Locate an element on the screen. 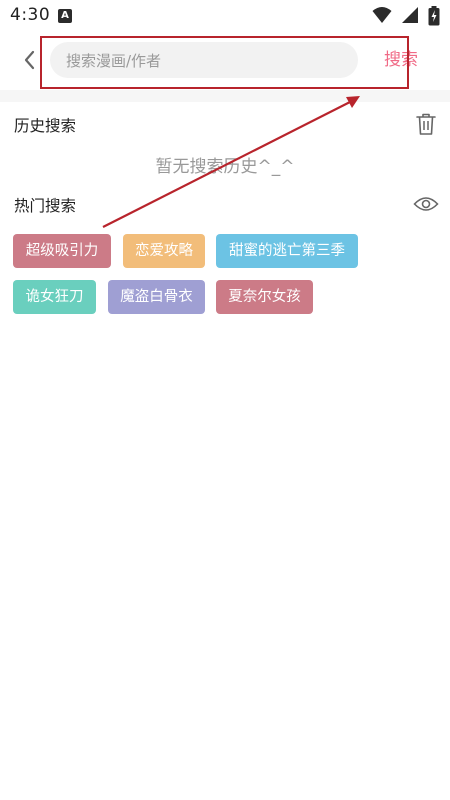 Image resolution: width=450 pixels, height=800 pixels. status-time: 4:30 is located at coordinates (30, 15).